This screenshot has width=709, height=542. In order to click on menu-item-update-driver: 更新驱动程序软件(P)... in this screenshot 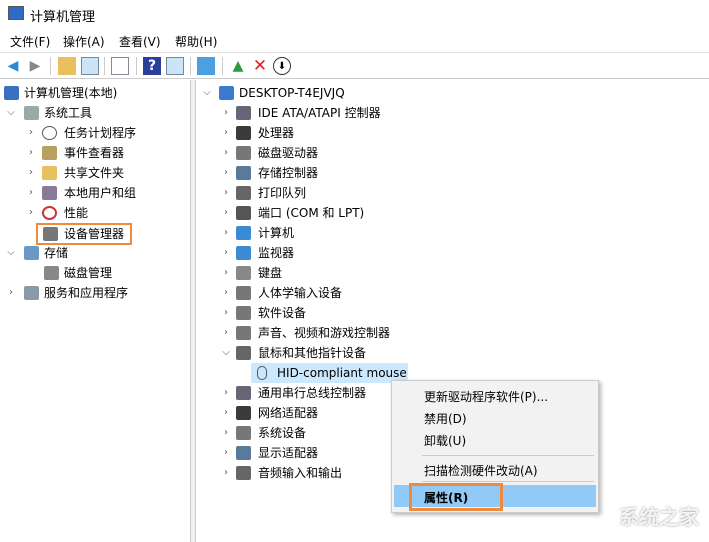, I will do `click(486, 396)`.